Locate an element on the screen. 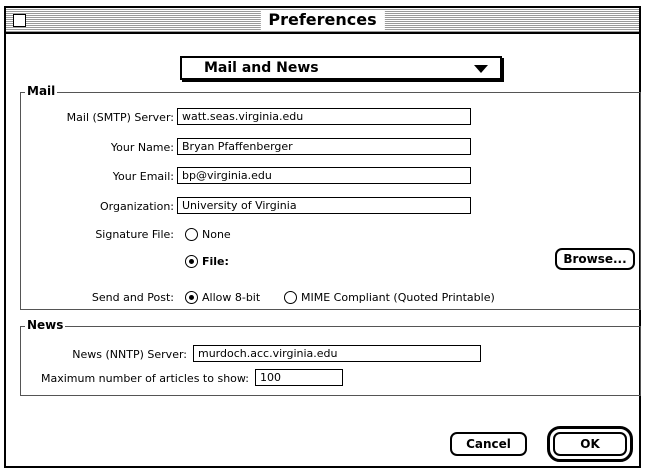 The height and width of the screenshot is (476, 654). signature-file-radio is located at coordinates (191, 261).